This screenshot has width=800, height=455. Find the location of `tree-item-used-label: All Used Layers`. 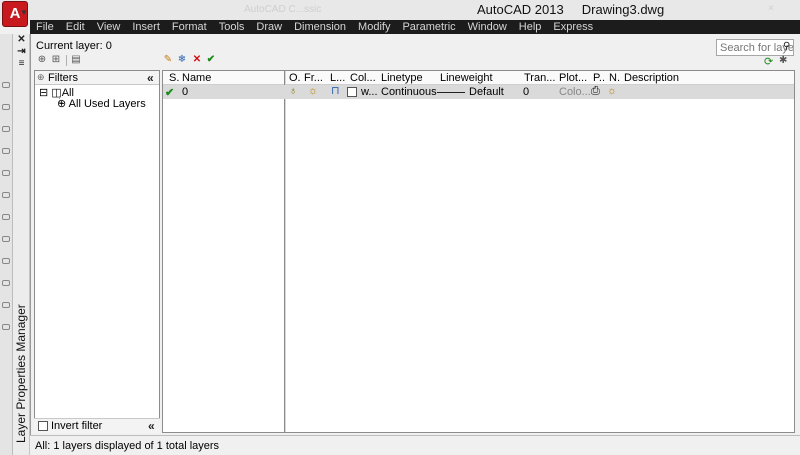

tree-item-used-label: All Used Layers is located at coordinates (107, 104).